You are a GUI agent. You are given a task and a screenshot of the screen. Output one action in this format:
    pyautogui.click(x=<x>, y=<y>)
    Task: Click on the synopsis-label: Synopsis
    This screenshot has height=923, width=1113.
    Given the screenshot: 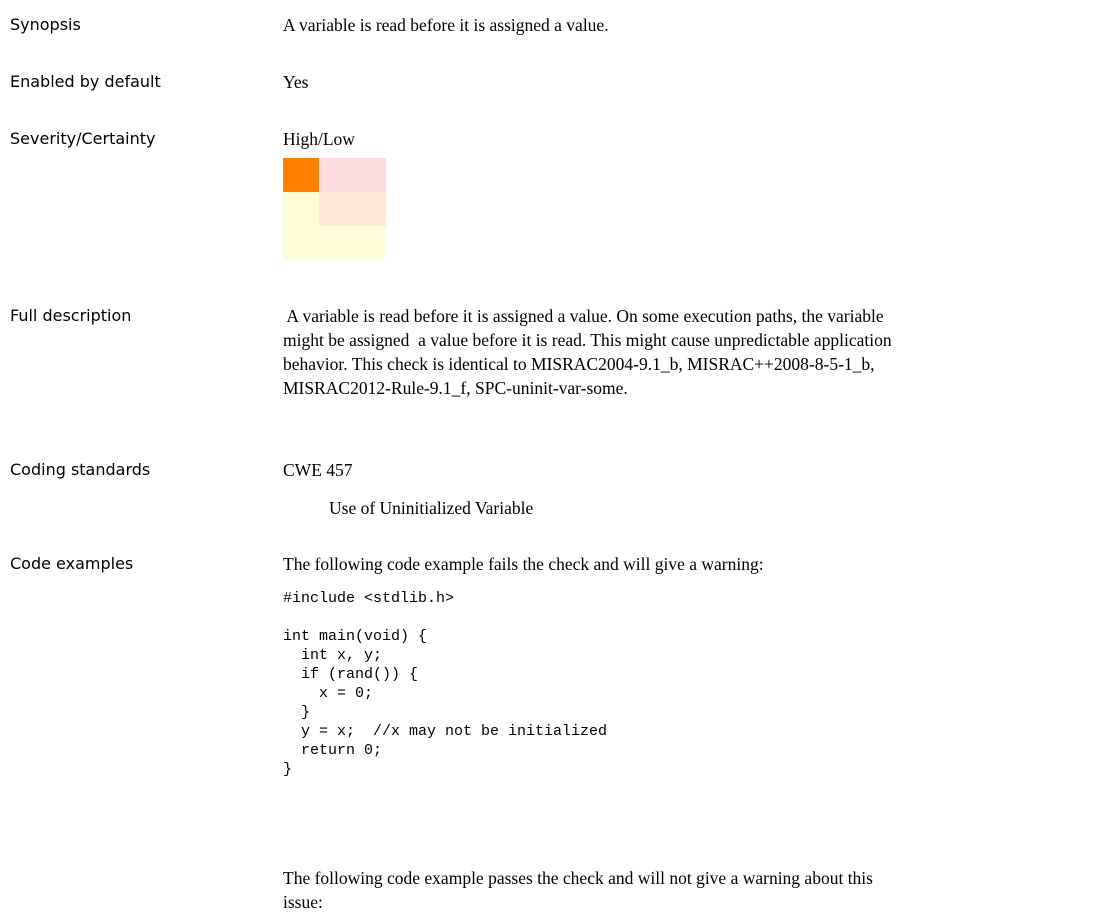 What is the action you would take?
    pyautogui.click(x=45, y=24)
    